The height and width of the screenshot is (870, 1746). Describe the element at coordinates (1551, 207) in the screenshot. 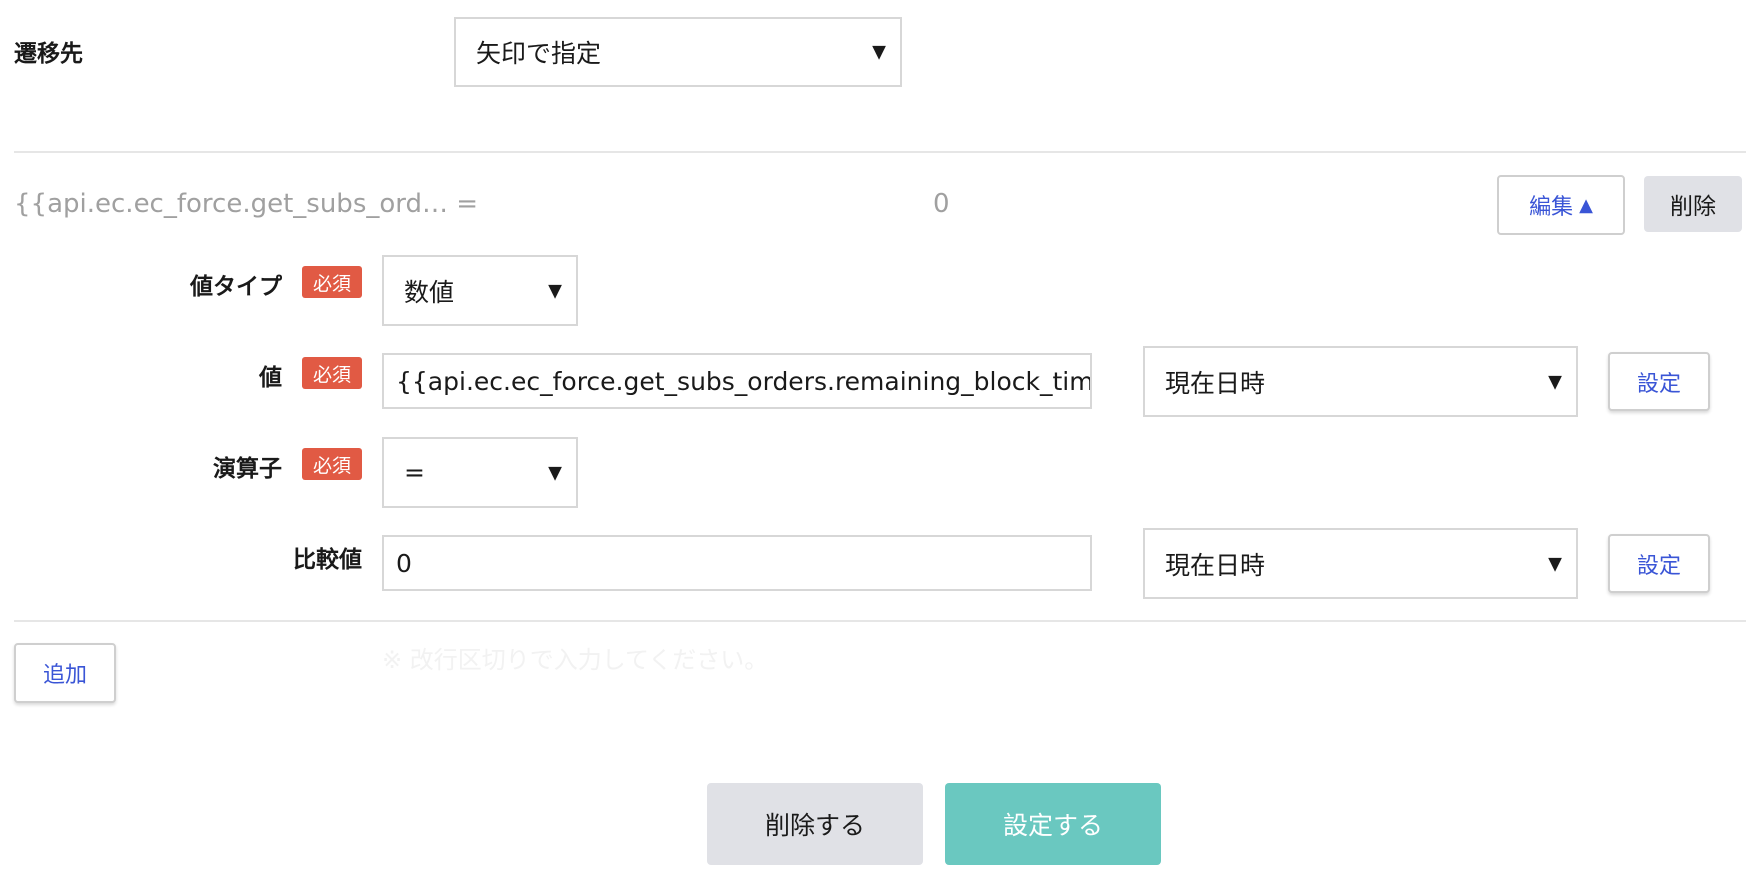

I see `edit-button-label: 編集` at that location.